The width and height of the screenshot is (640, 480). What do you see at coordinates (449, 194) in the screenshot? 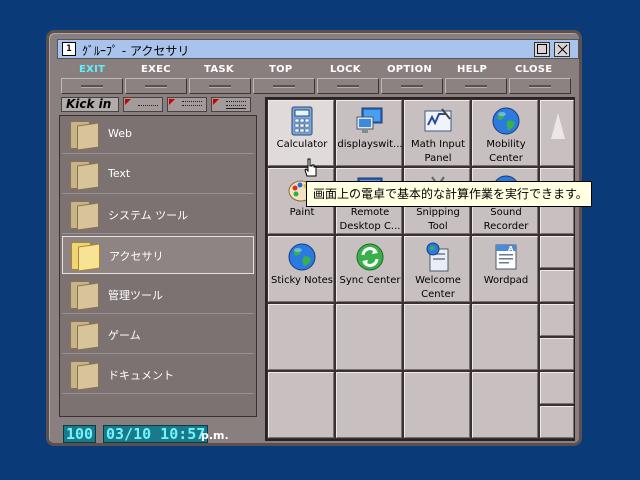
I see `tooltip: 画面上の電卓で基本的な計算作業を実行できます。` at bounding box center [449, 194].